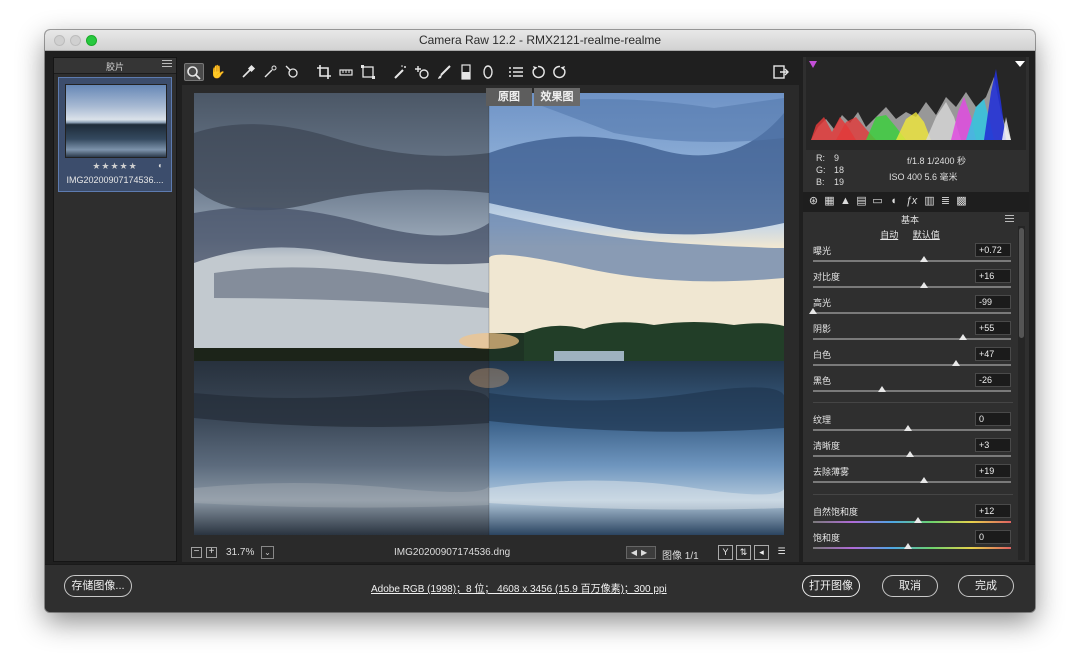 The height and width of the screenshot is (672, 1080). Describe the element at coordinates (115, 166) in the screenshot. I see `thumbnail-rating: ★★★★★` at that location.